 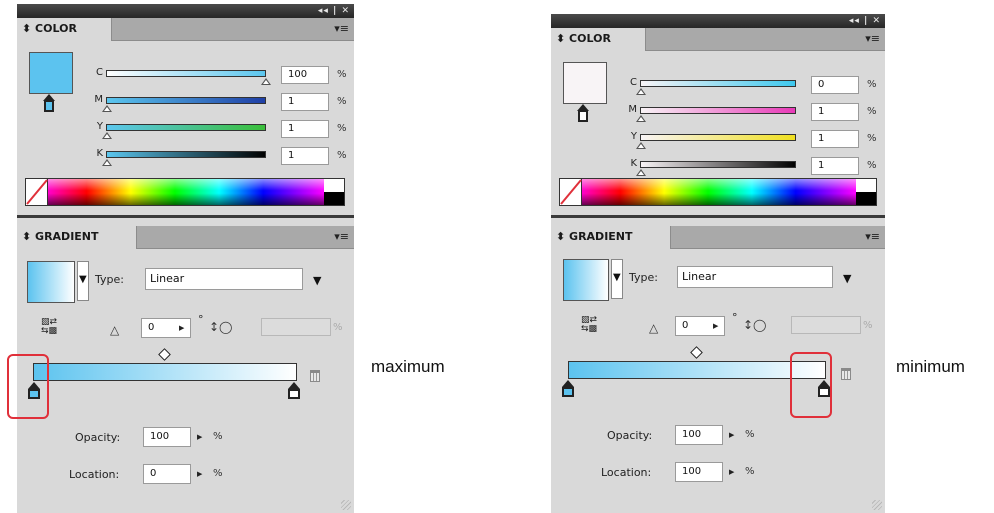 I want to click on caption-minimum: minimum, so click(x=930, y=366).